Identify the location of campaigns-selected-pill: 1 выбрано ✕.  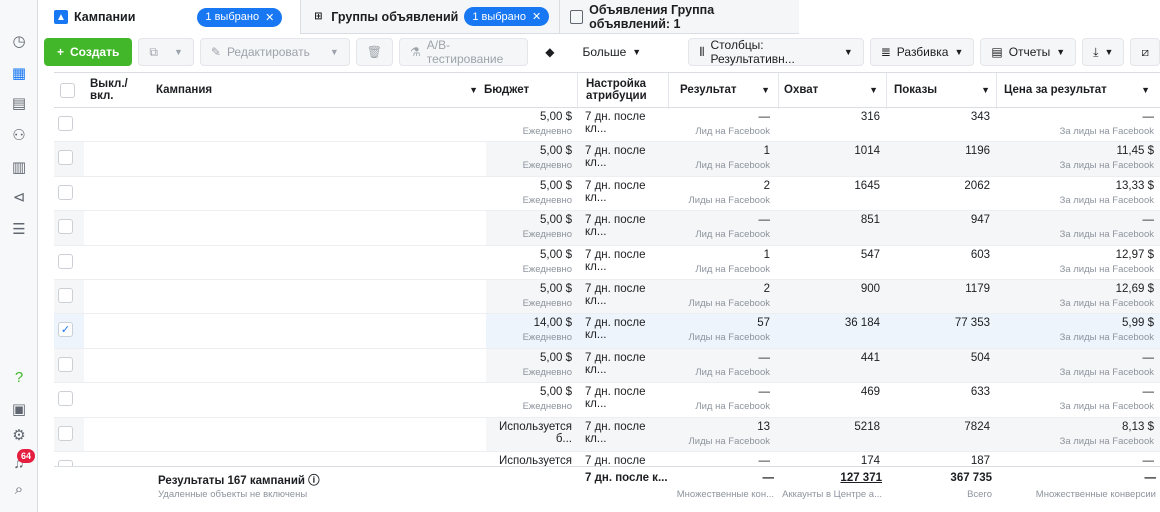
(240, 17).